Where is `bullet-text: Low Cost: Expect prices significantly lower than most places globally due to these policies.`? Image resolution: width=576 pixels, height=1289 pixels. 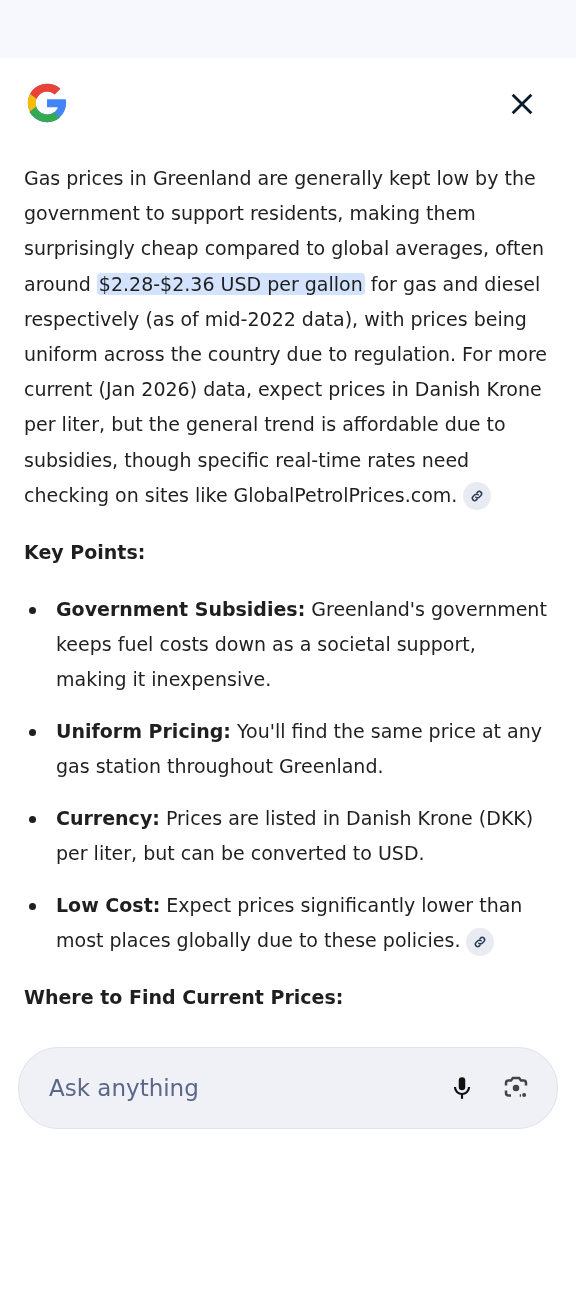 bullet-text: Low Cost: Expect prices significantly lower than most places globally due to these policies. is located at coordinates (304, 923).